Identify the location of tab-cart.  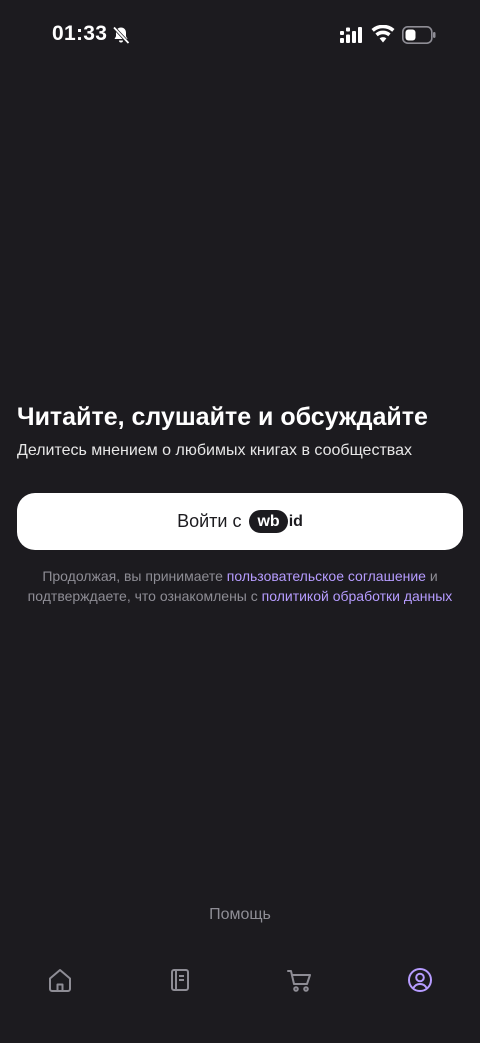
(300, 980).